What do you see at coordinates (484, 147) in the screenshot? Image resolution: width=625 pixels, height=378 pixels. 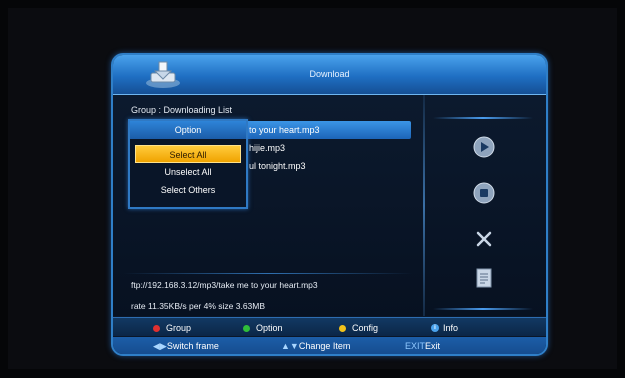 I see `play-icon` at bounding box center [484, 147].